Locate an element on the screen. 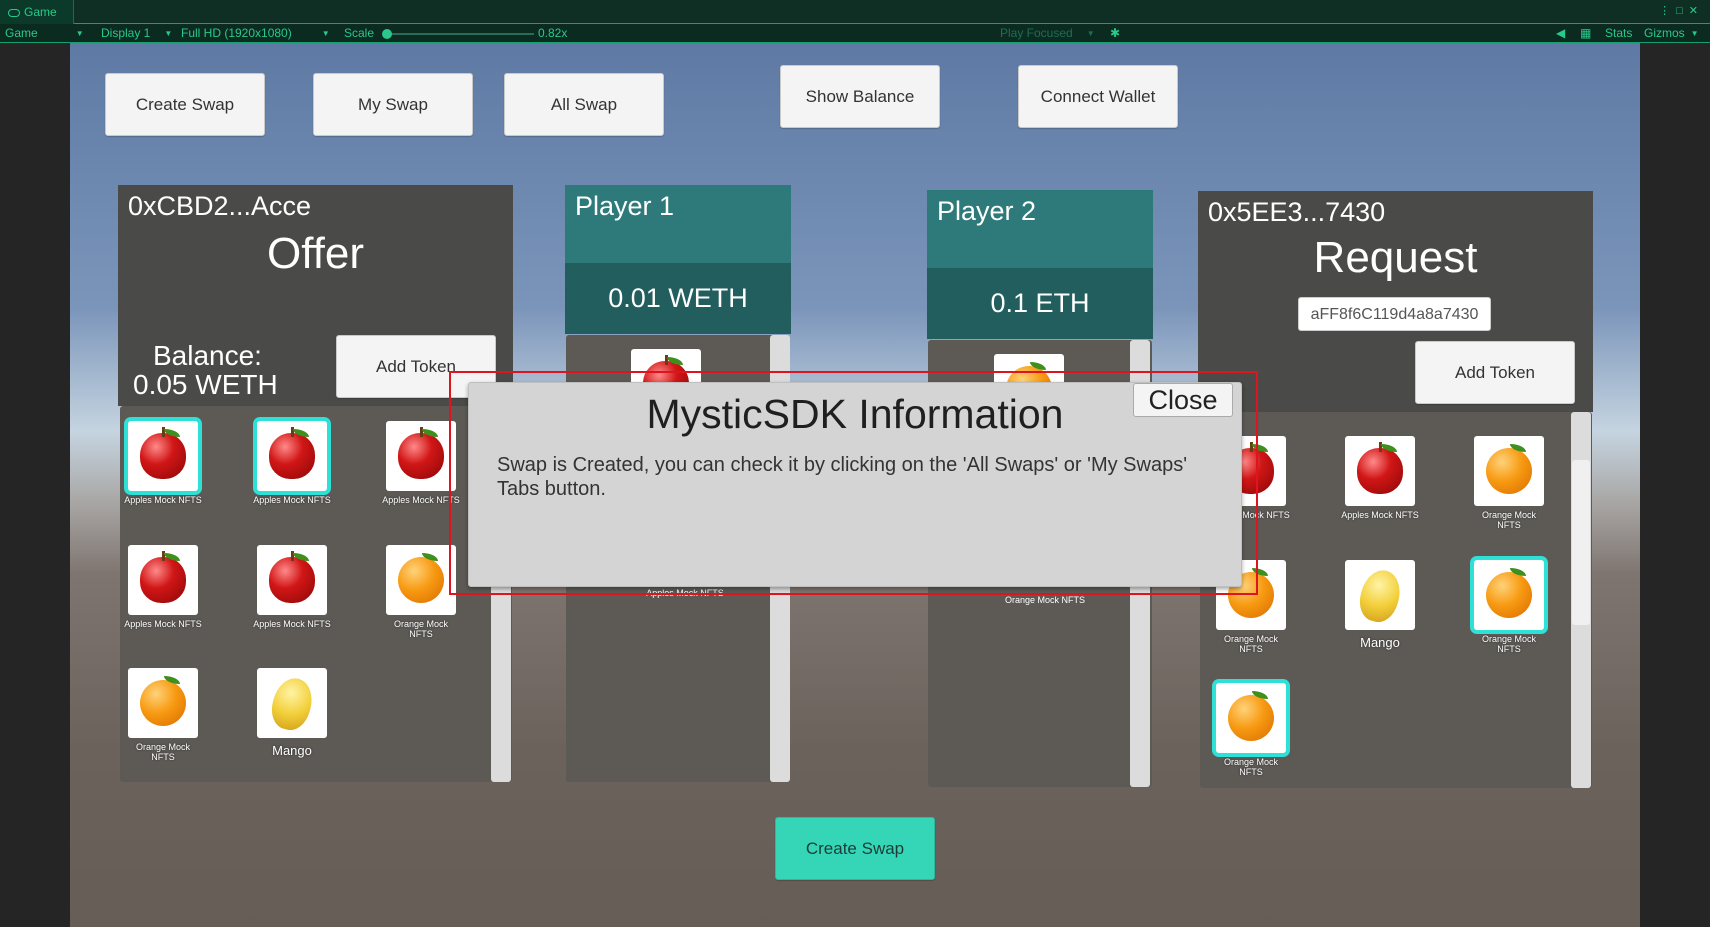  modal-title: MysticSDK Information is located at coordinates (855, 414).